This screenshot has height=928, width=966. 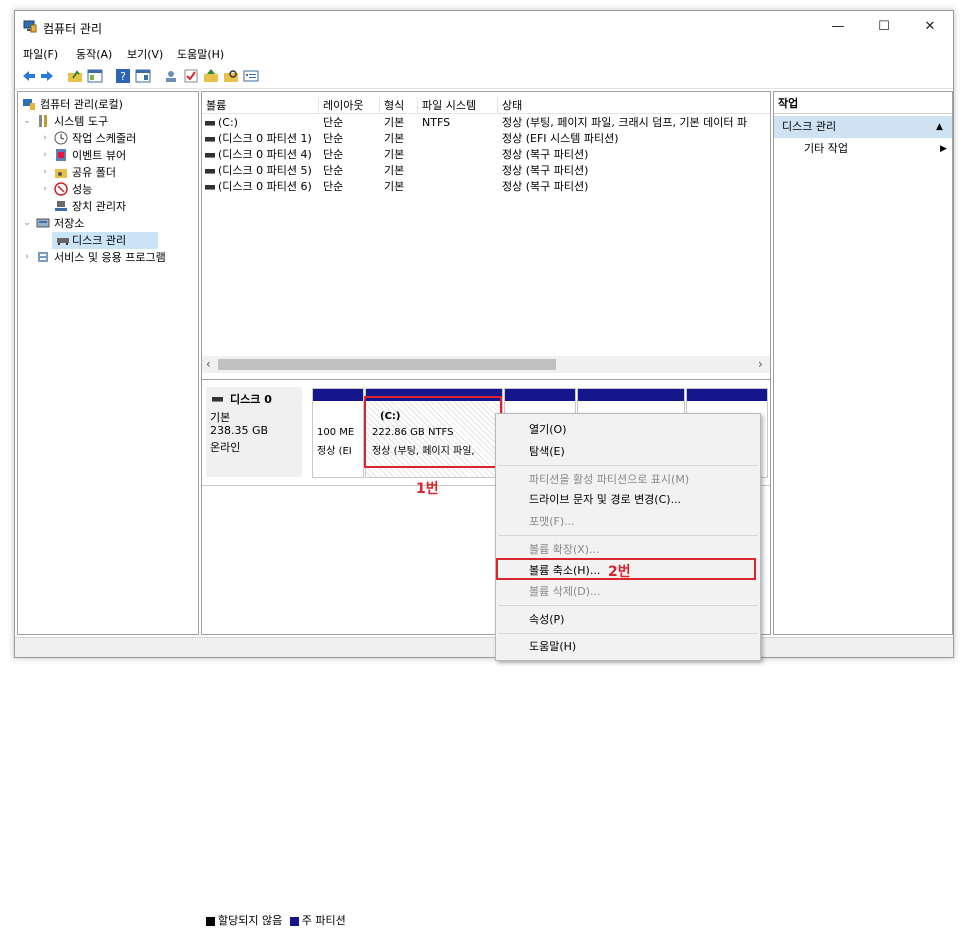 I want to click on up-folder-icon, so click(x=75, y=76).